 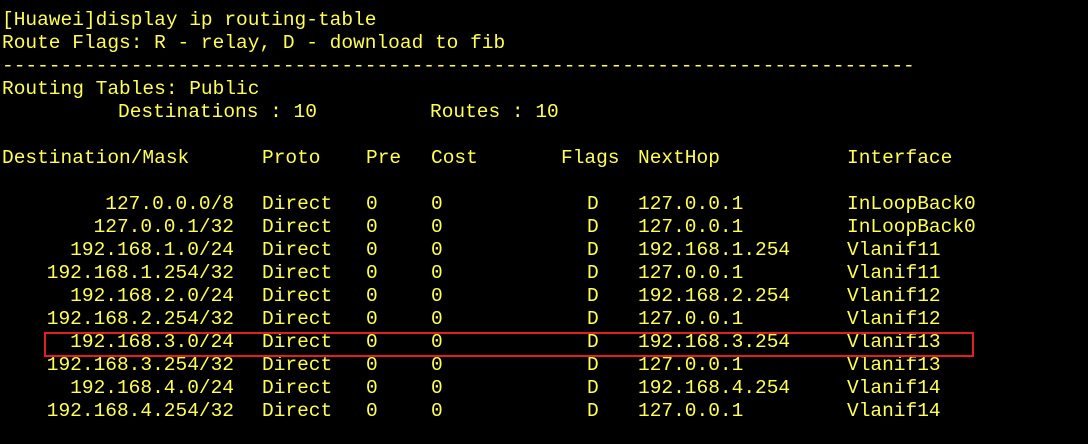 I want to click on routing-tables-line: Routing Tables: Public, so click(x=131, y=89).